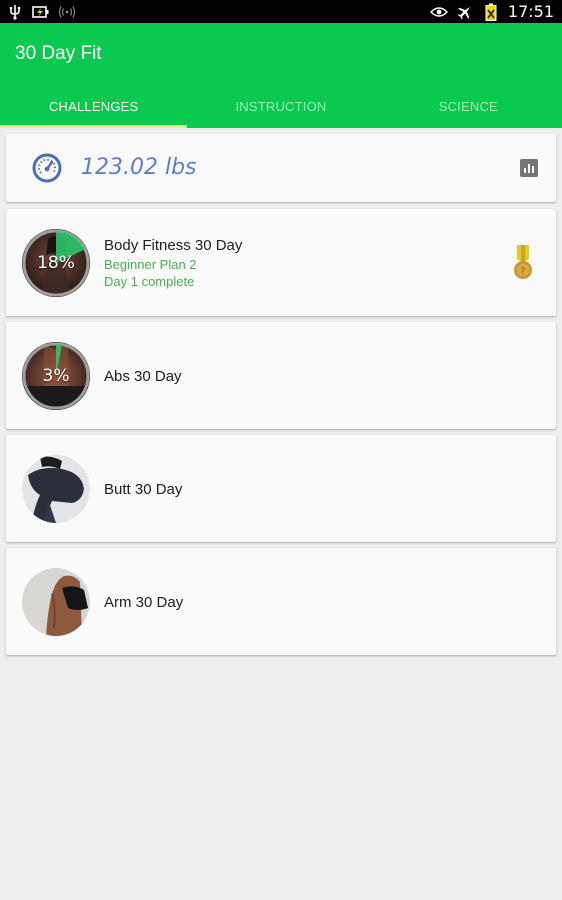 The height and width of the screenshot is (900, 562). What do you see at coordinates (67, 12) in the screenshot?
I see `wifi-icon` at bounding box center [67, 12].